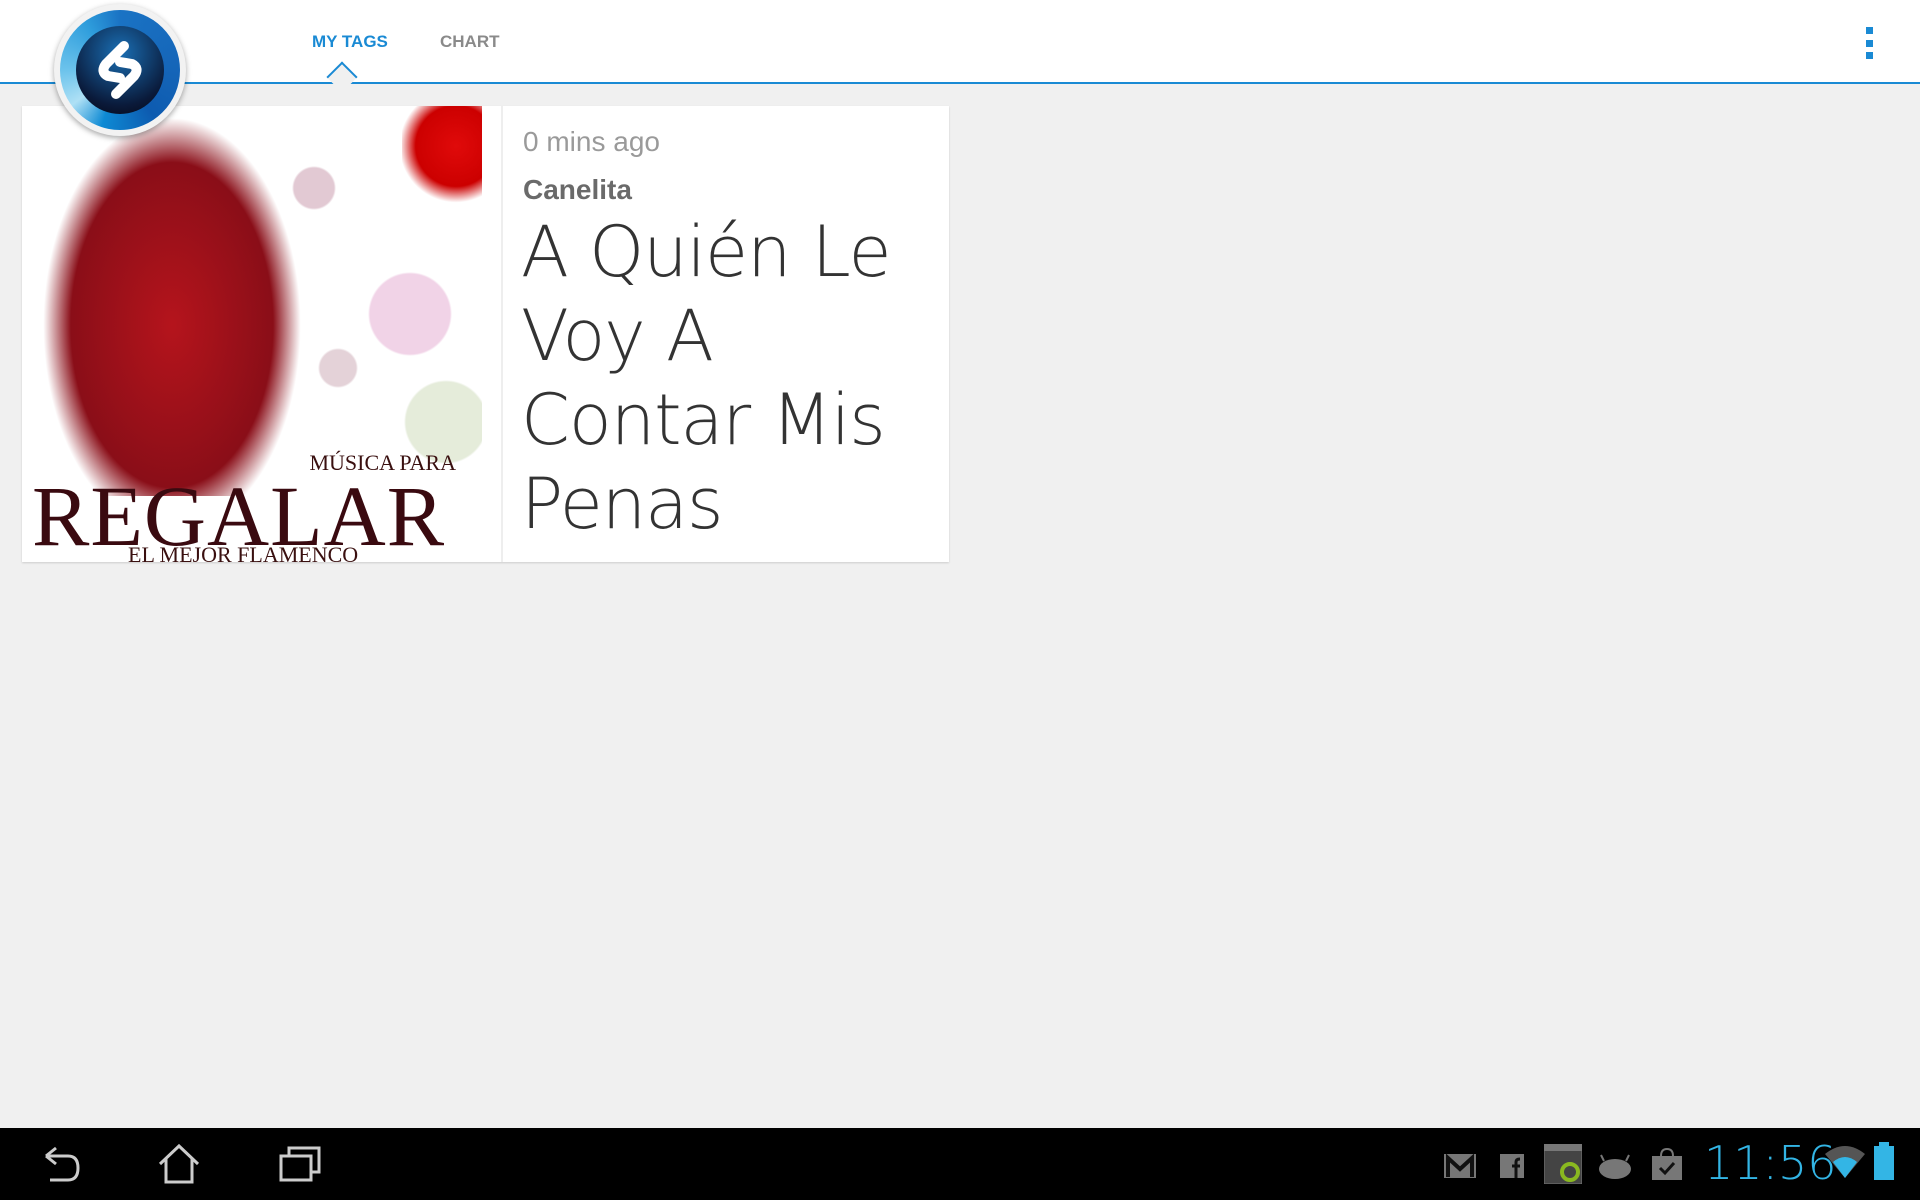 The height and width of the screenshot is (1200, 1920). Describe the element at coordinates (300, 1164) in the screenshot. I see `recent-apps-icon` at that location.